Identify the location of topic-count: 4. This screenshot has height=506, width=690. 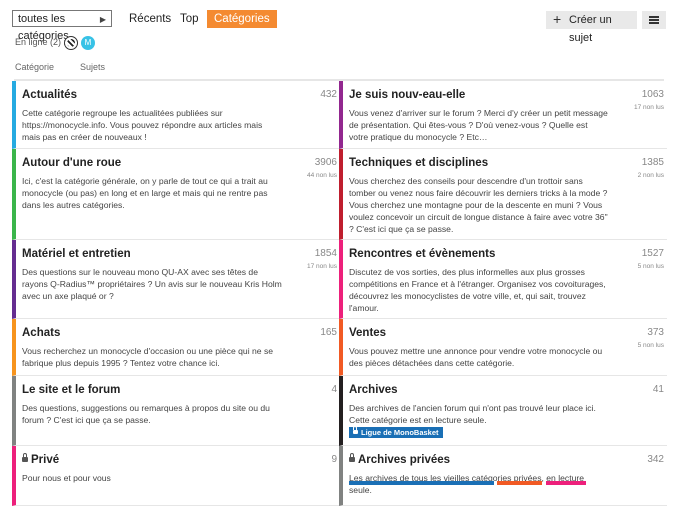
(334, 389).